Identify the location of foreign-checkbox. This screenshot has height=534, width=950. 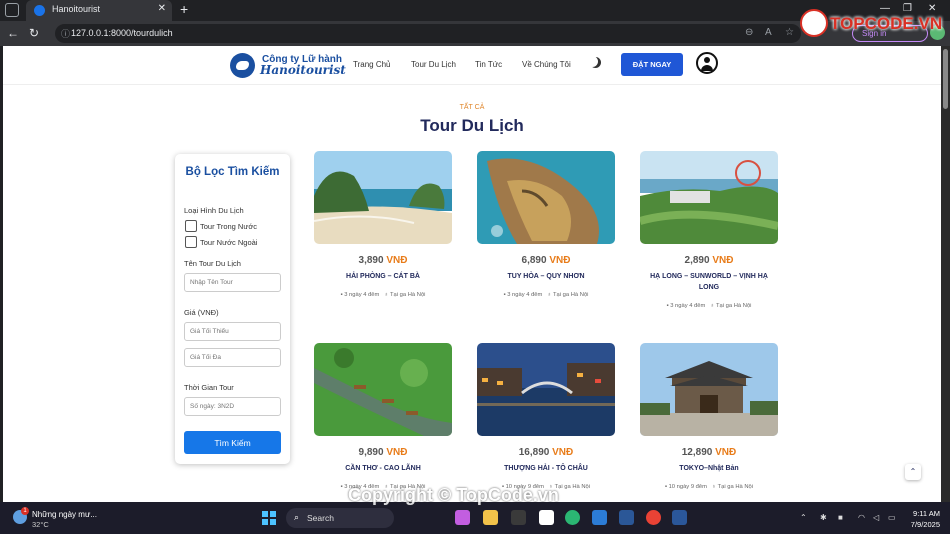
(191, 242).